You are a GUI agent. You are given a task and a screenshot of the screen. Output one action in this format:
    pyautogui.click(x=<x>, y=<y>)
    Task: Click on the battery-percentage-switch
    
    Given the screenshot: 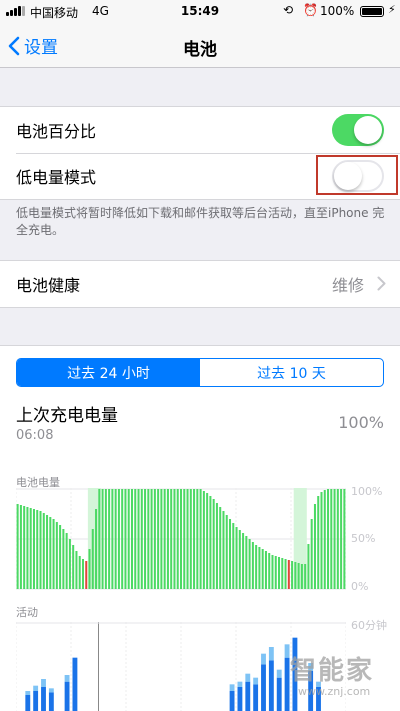 What is the action you would take?
    pyautogui.click(x=358, y=130)
    